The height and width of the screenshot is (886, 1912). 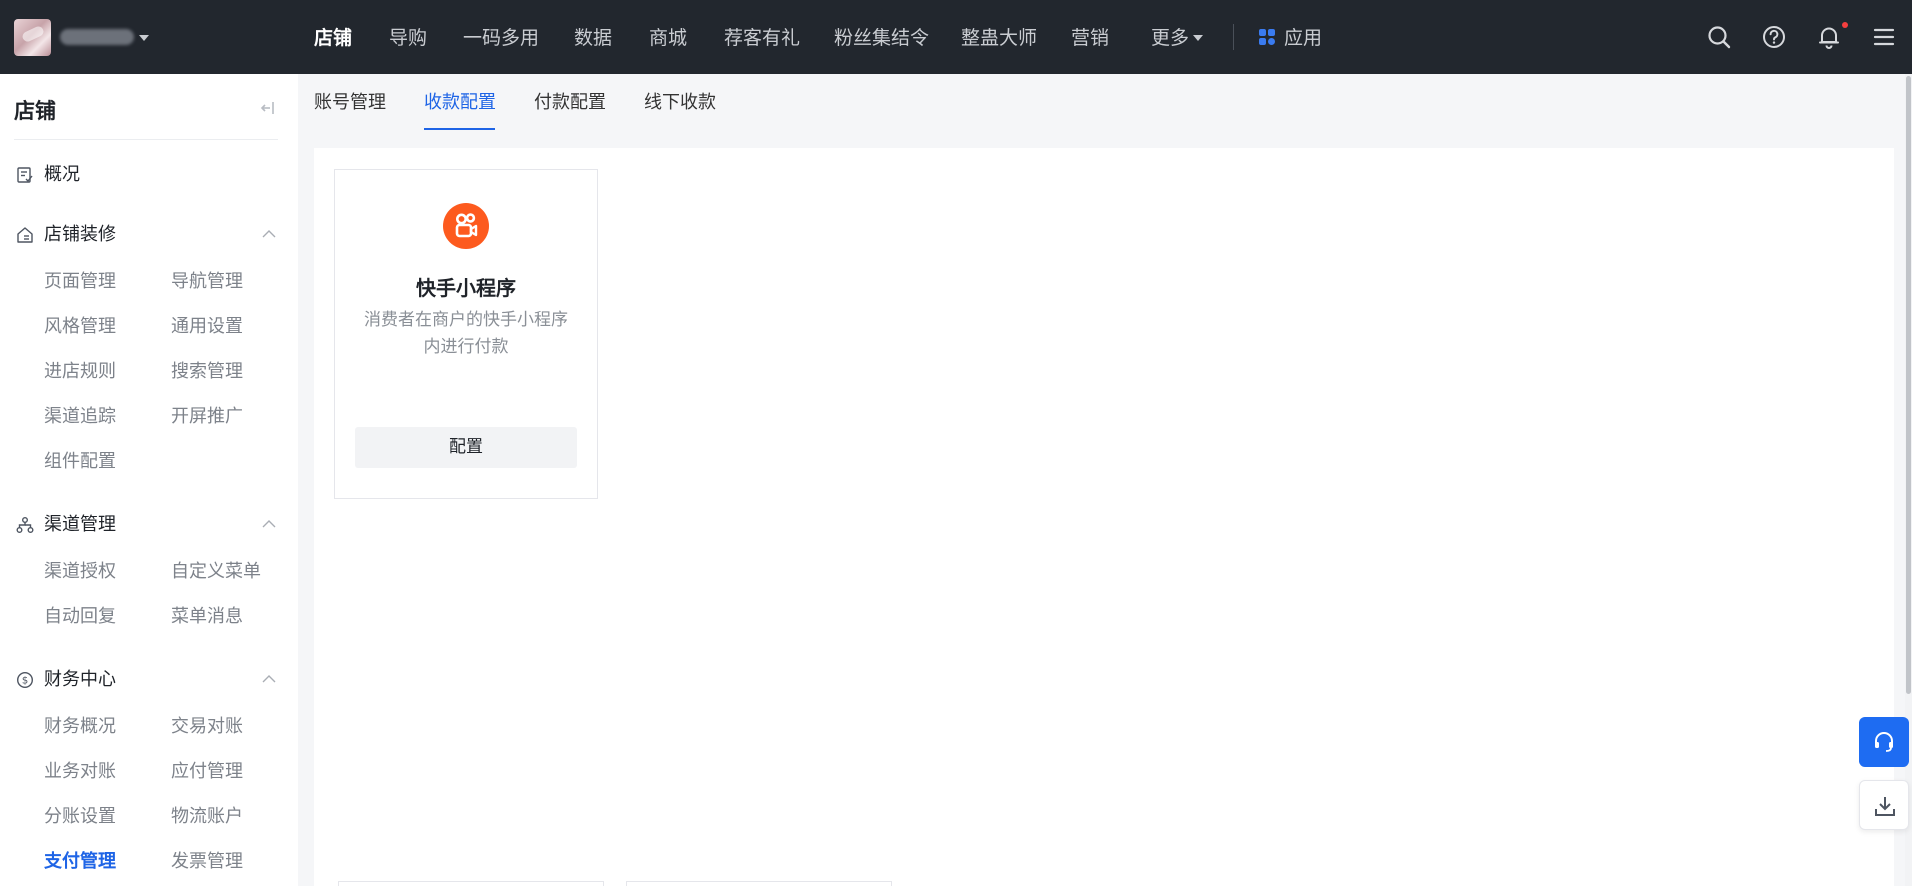 I want to click on help-icon, so click(x=1774, y=37).